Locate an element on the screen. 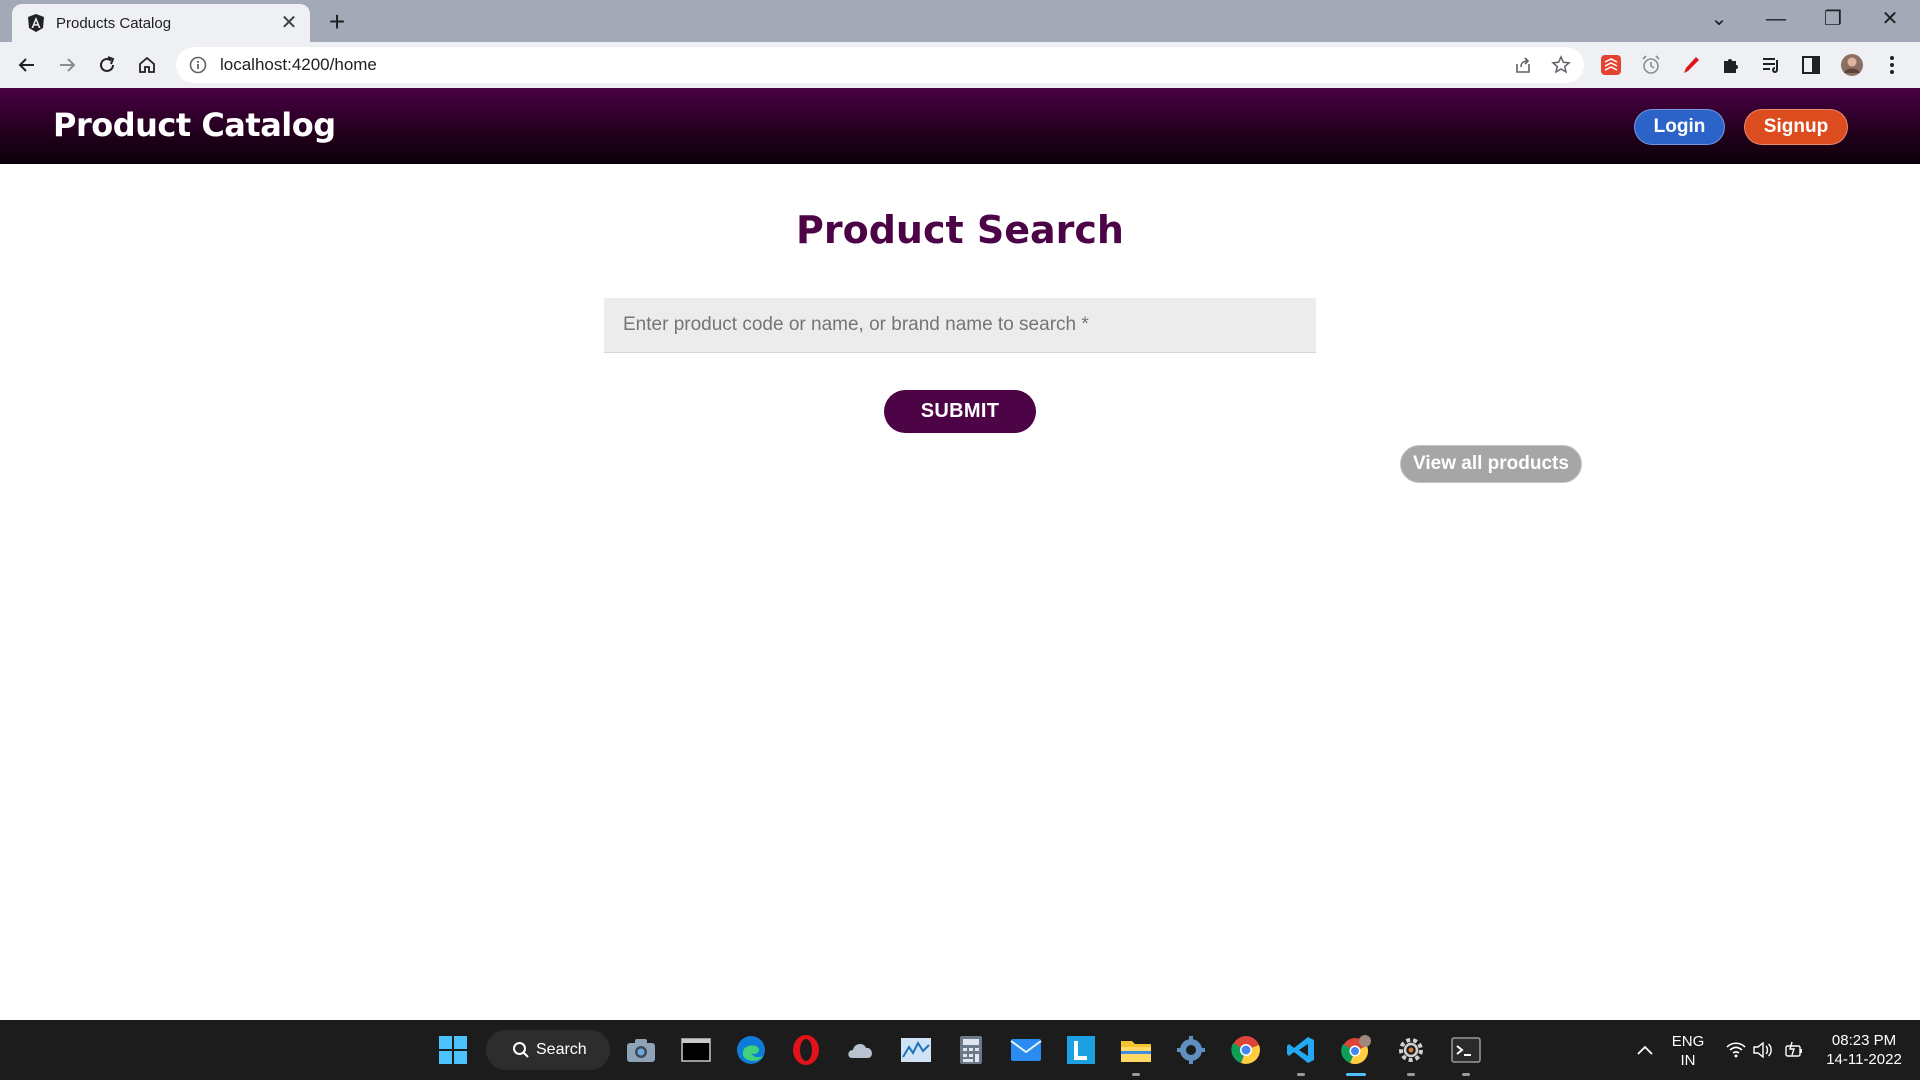 Image resolution: width=1920 pixels, height=1080 pixels. kebab-menu-icon is located at coordinates (1892, 65).